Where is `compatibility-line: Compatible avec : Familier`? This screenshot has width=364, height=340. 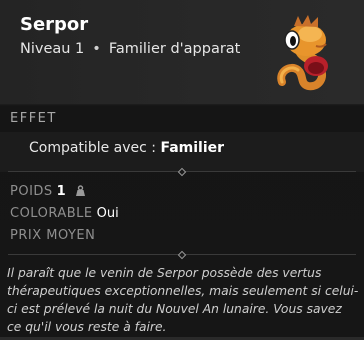 compatibility-line: Compatible avec : Familier is located at coordinates (126, 148).